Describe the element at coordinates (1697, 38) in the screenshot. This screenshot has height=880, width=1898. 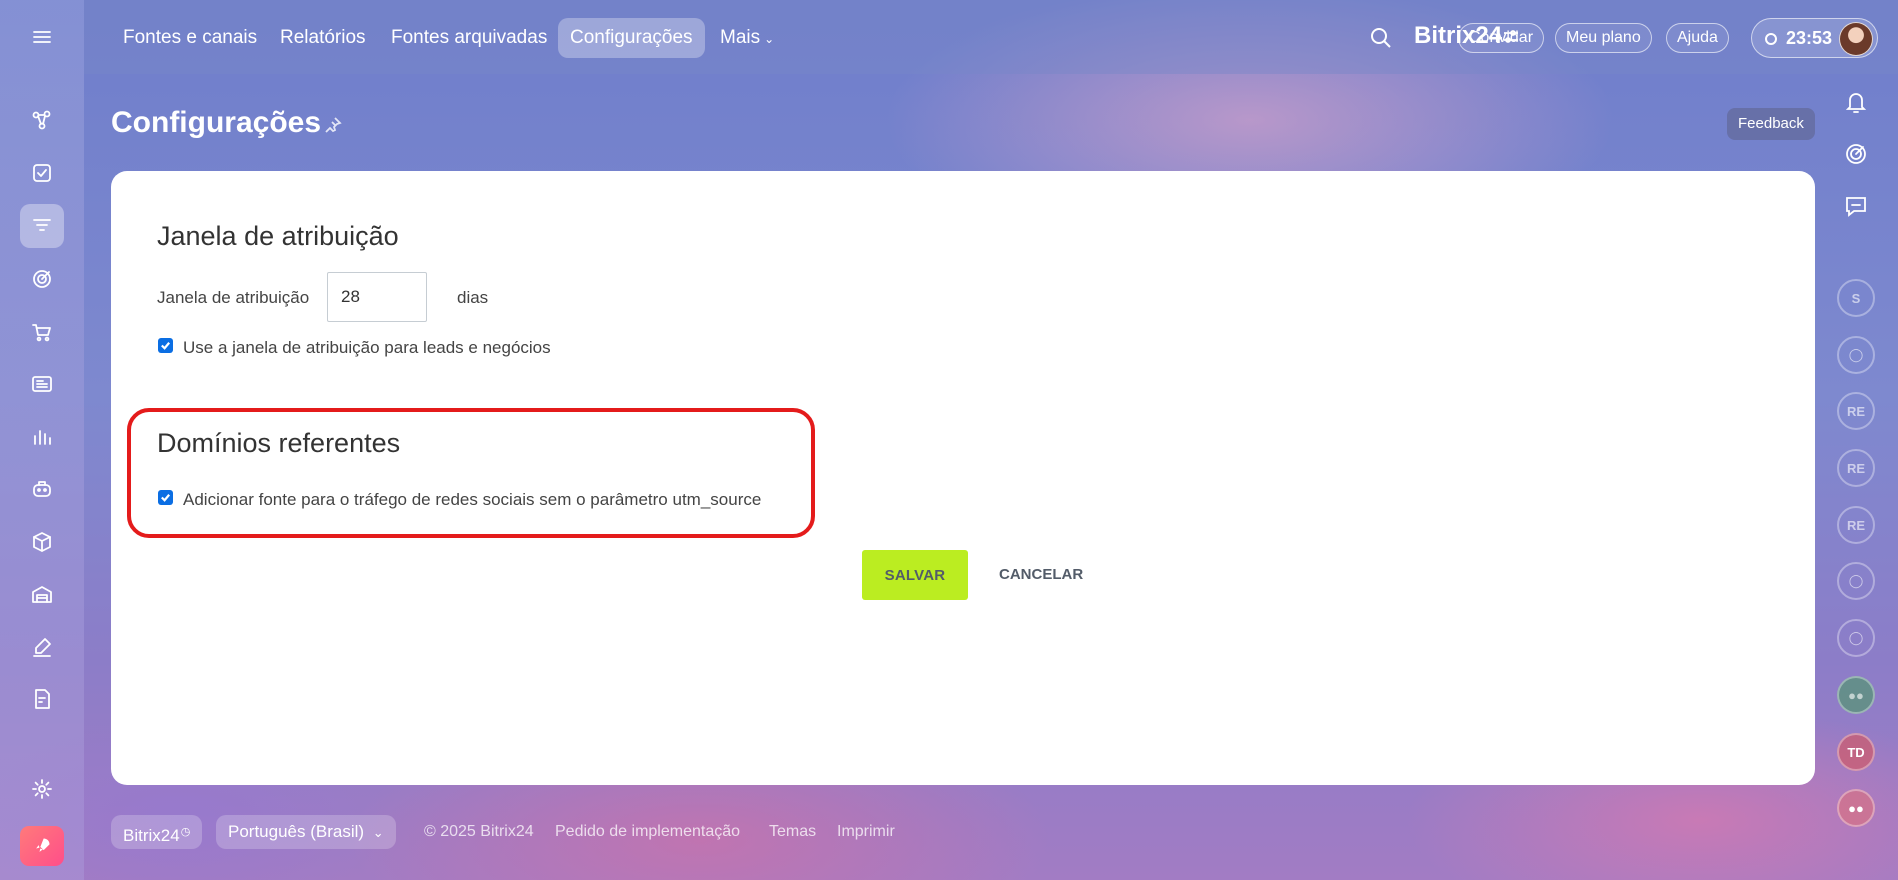
I see `help-button: Ajuda` at that location.